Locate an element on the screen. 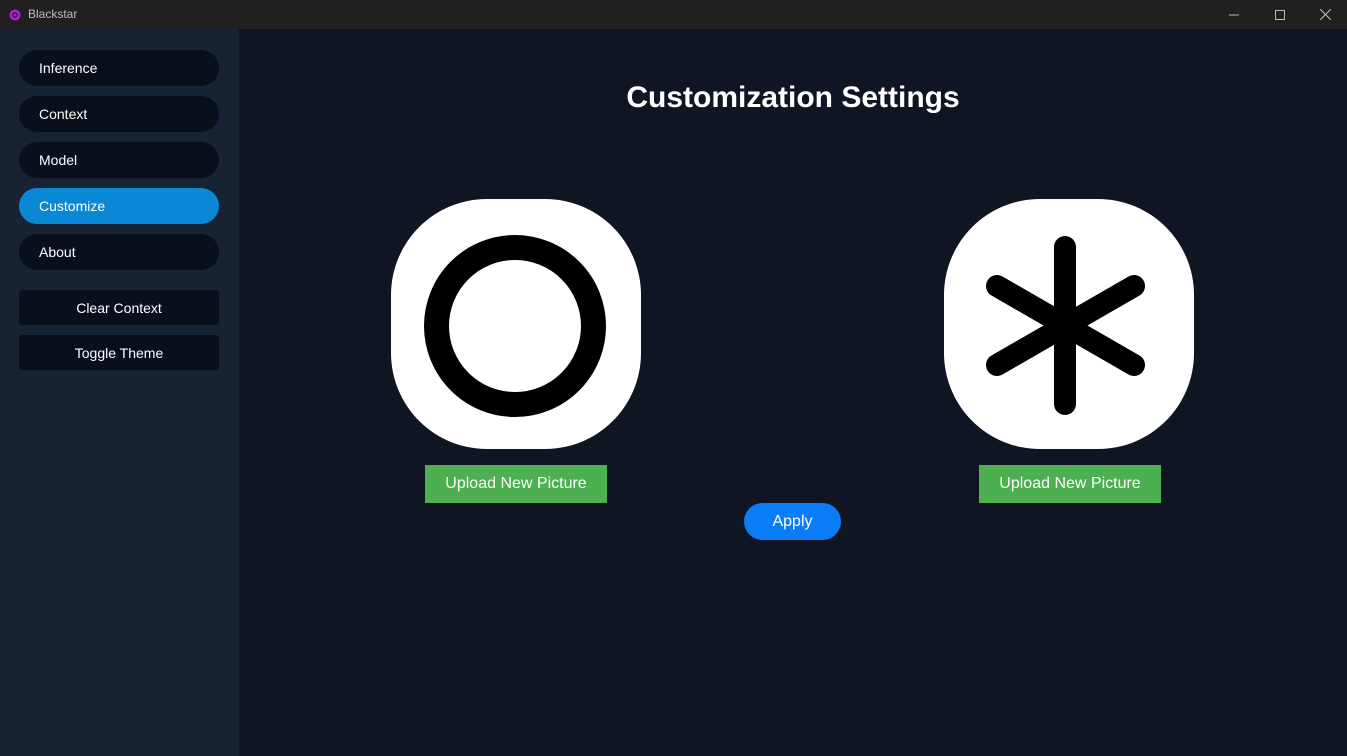  user-avatar-preview is located at coordinates (516, 324).